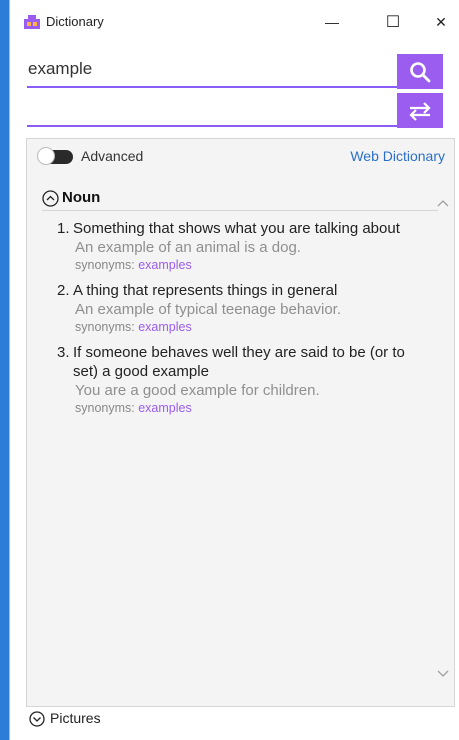 This screenshot has width=459, height=740. Describe the element at coordinates (212, 110) in the screenshot. I see `target-input` at that location.